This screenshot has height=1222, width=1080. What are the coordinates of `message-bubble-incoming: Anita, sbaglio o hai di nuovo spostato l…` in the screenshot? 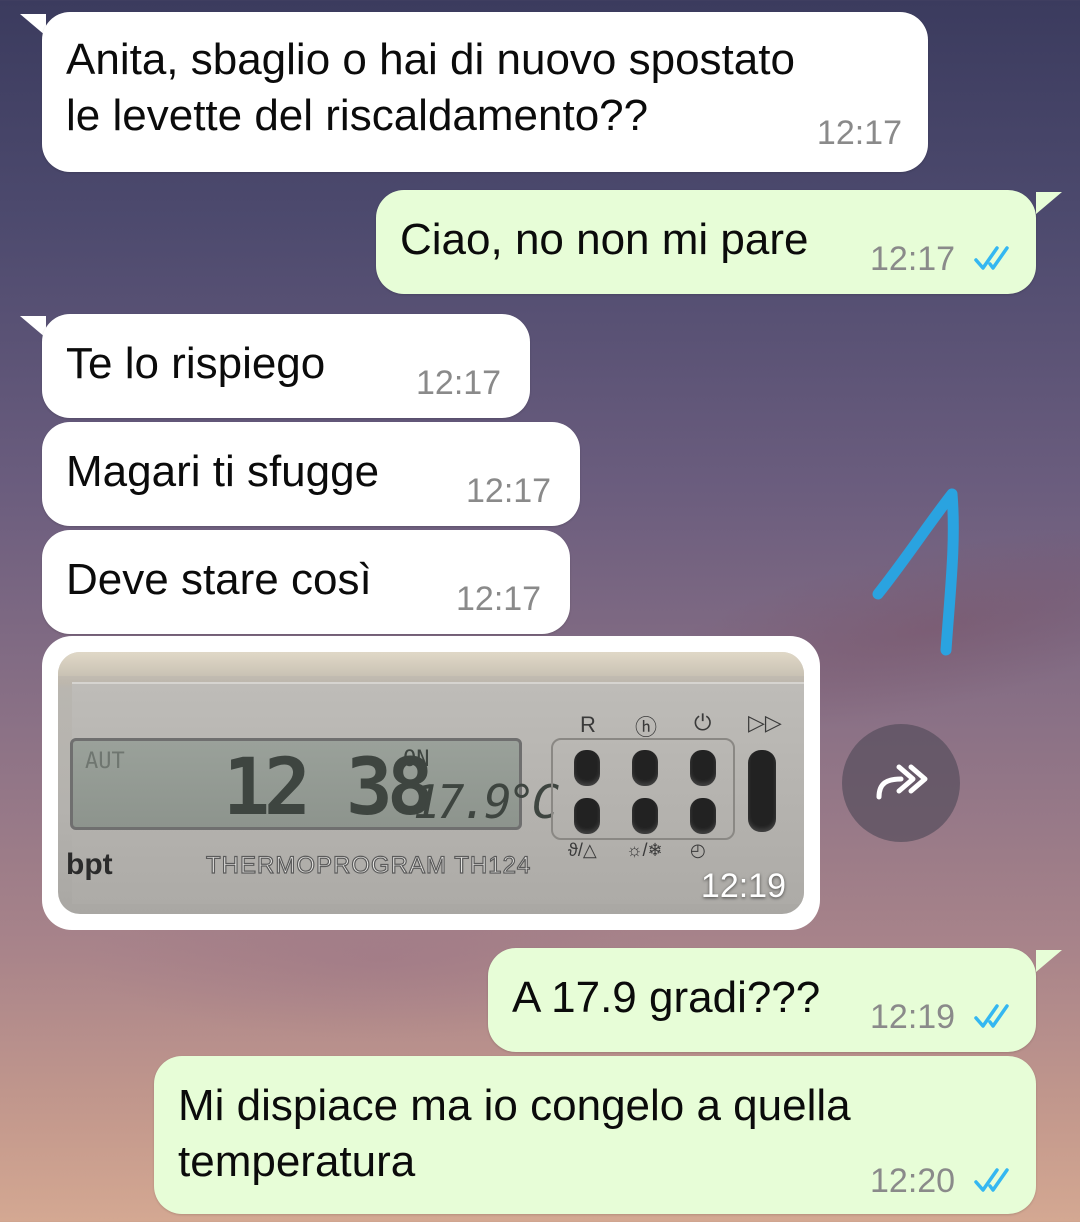 It's located at (485, 92).